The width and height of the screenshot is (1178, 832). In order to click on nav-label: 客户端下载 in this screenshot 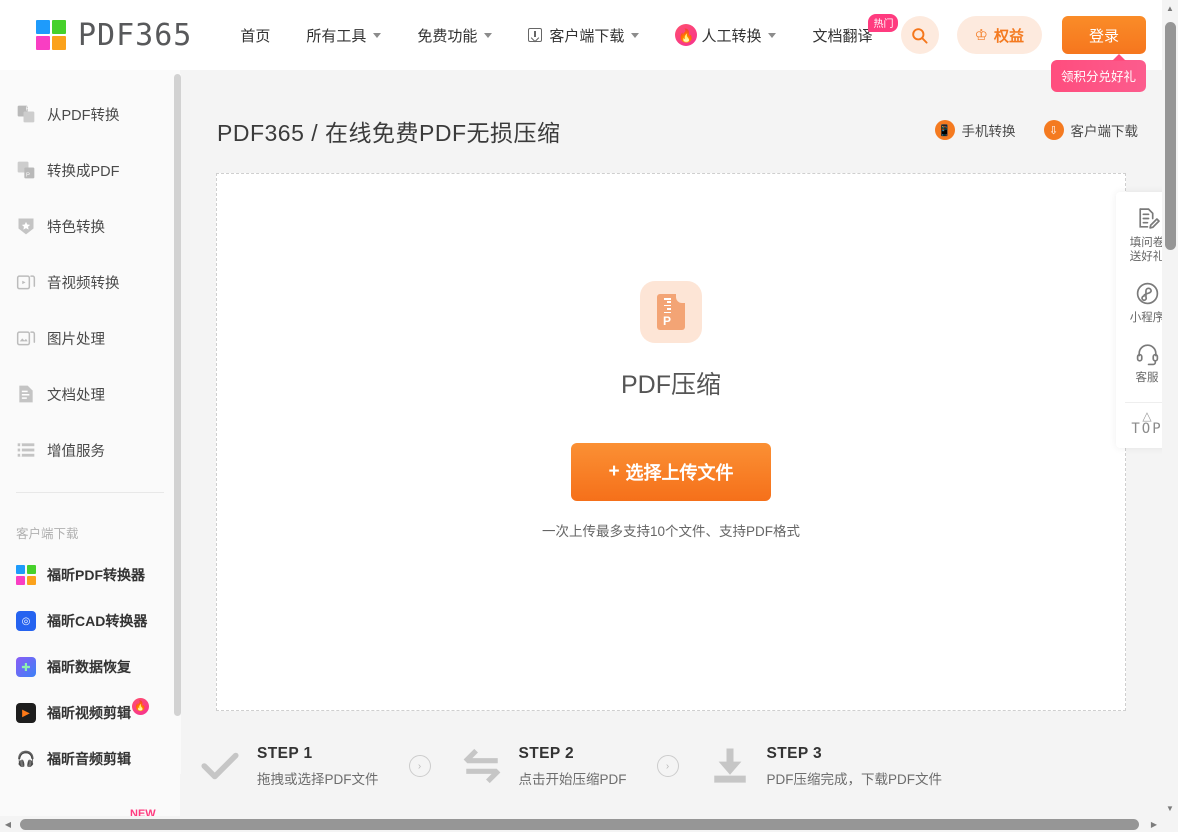, I will do `click(587, 36)`.